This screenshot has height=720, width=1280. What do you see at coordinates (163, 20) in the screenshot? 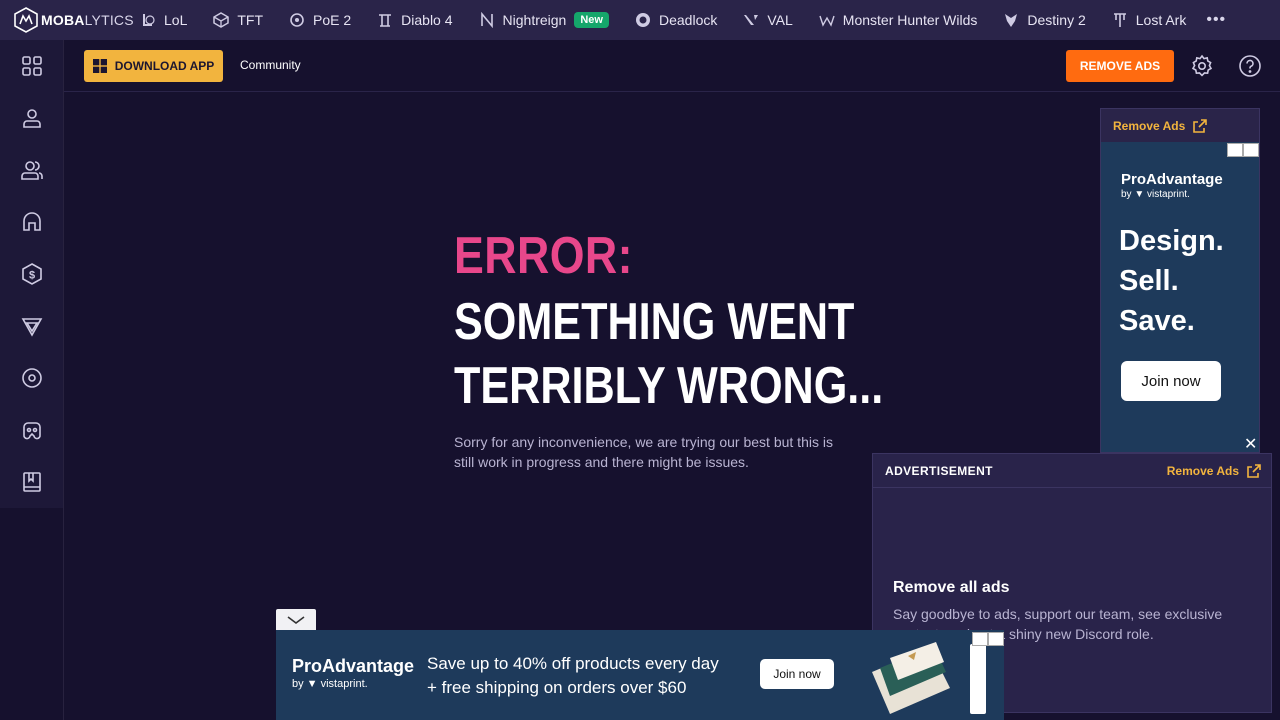
I see `nav-game-lol: LoL` at bounding box center [163, 20].